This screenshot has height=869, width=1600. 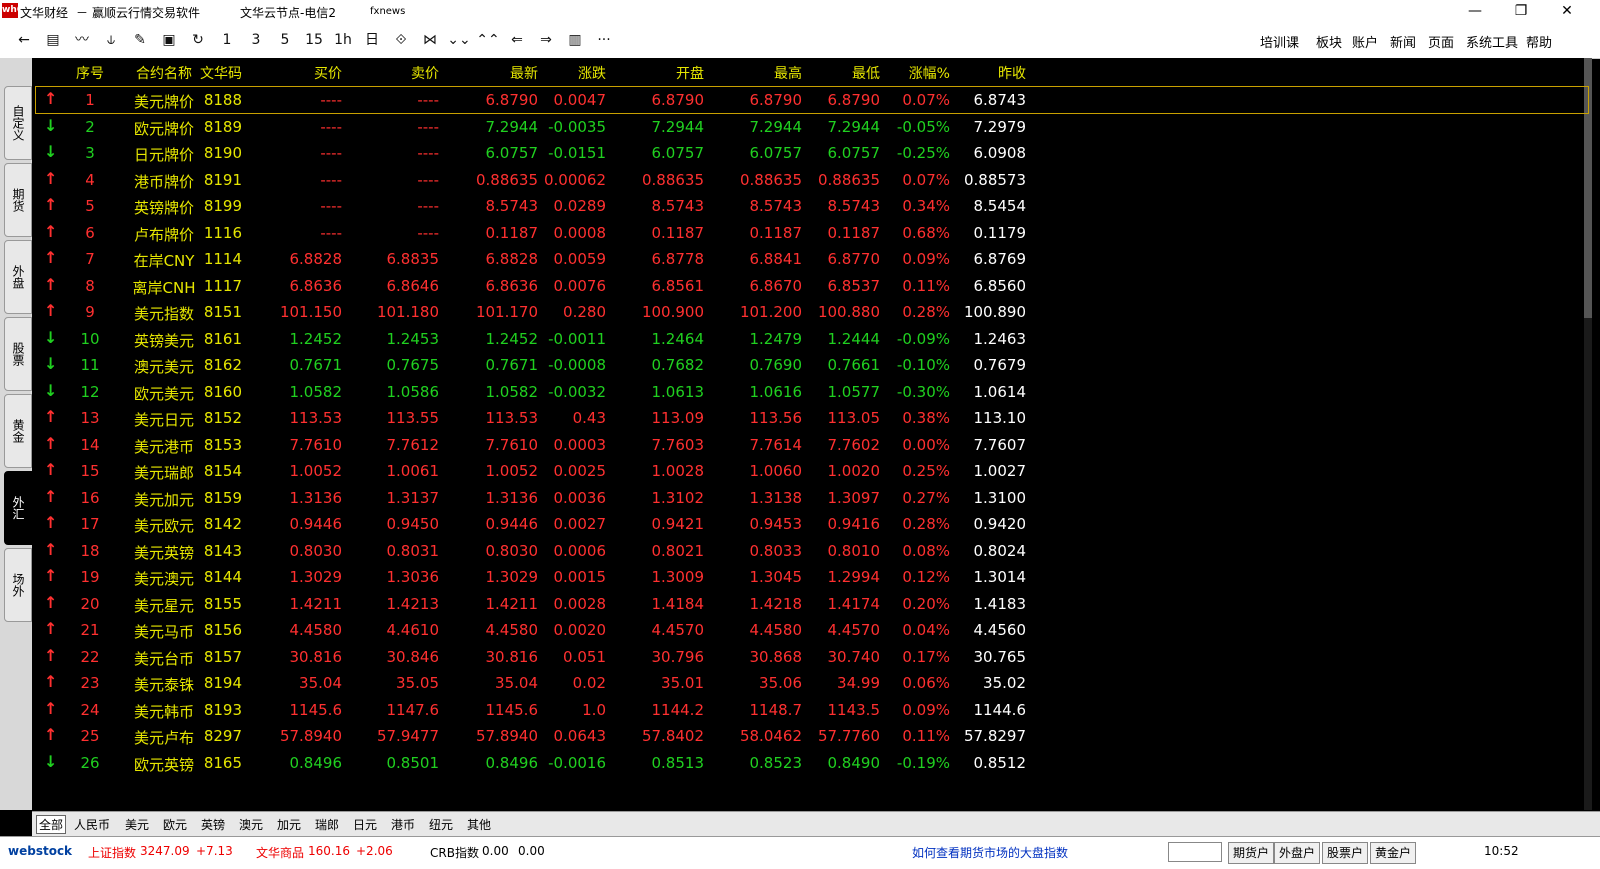 What do you see at coordinates (12, 10) in the screenshot?
I see `app-logo-icon: wh6` at bounding box center [12, 10].